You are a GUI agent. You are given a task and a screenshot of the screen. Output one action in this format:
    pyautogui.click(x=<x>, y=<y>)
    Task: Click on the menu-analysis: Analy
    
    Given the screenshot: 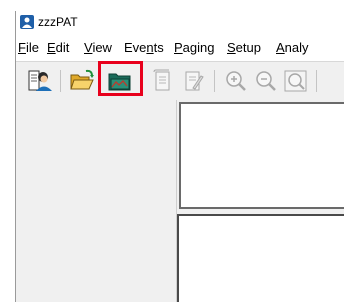 What is the action you would take?
    pyautogui.click(x=292, y=48)
    